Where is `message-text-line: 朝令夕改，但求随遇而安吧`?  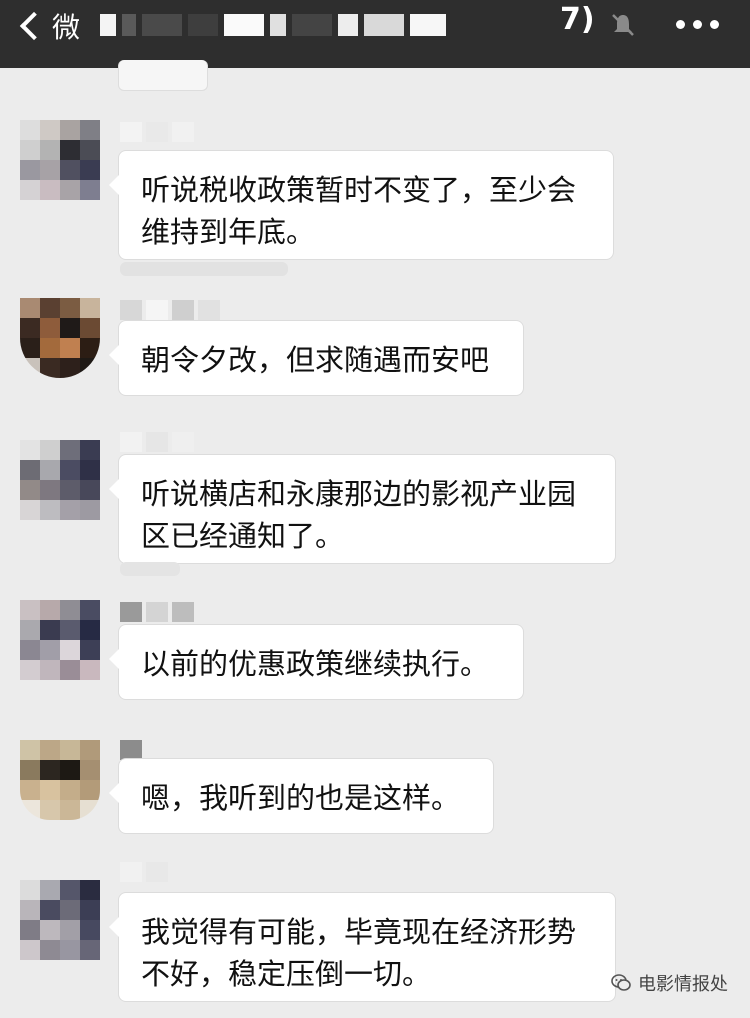 message-text-line: 朝令夕改，但求随遇而安吧 is located at coordinates (315, 360).